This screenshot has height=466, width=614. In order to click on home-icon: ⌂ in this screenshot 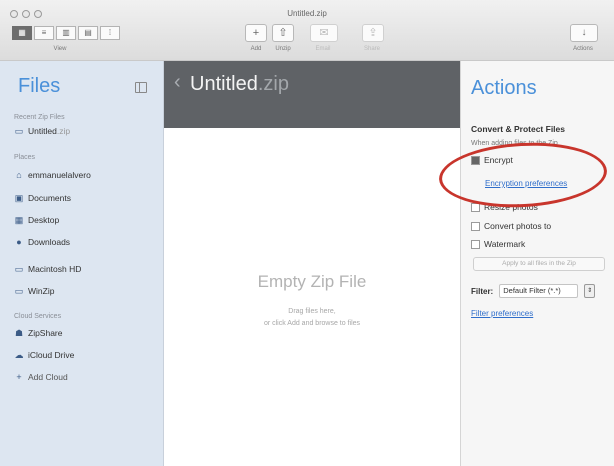, I will do `click(19, 175)`.